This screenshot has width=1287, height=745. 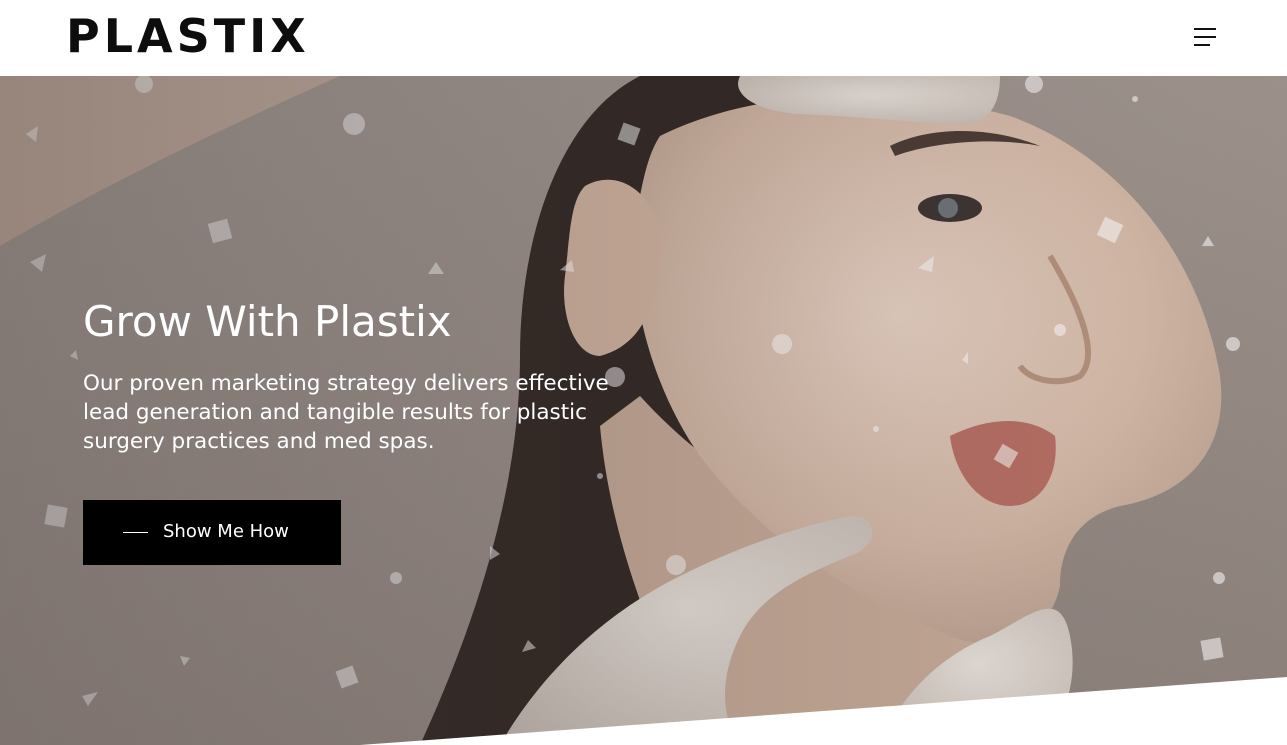 I want to click on hamburger-menu-icon, so click(x=1207, y=37).